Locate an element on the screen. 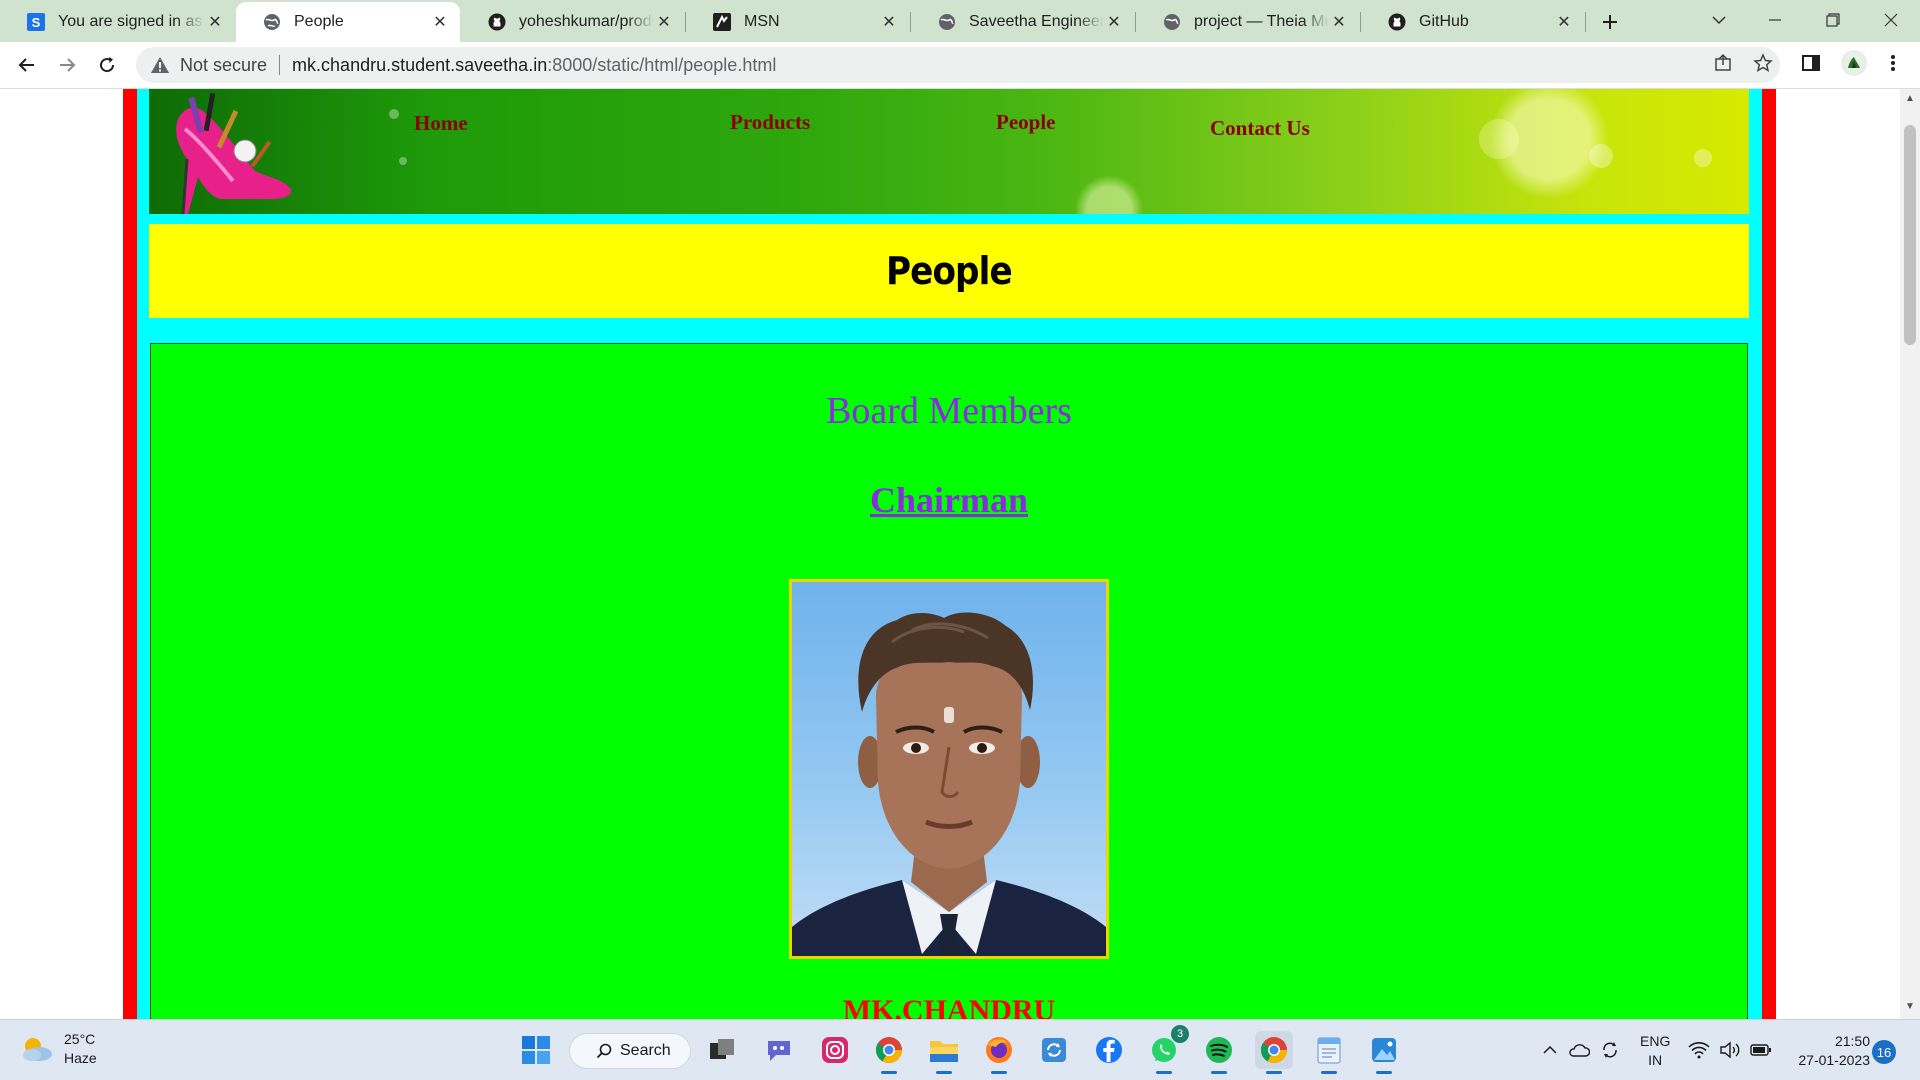 This screenshot has width=1920, height=1080. task-view-icon is located at coordinates (722, 1049).